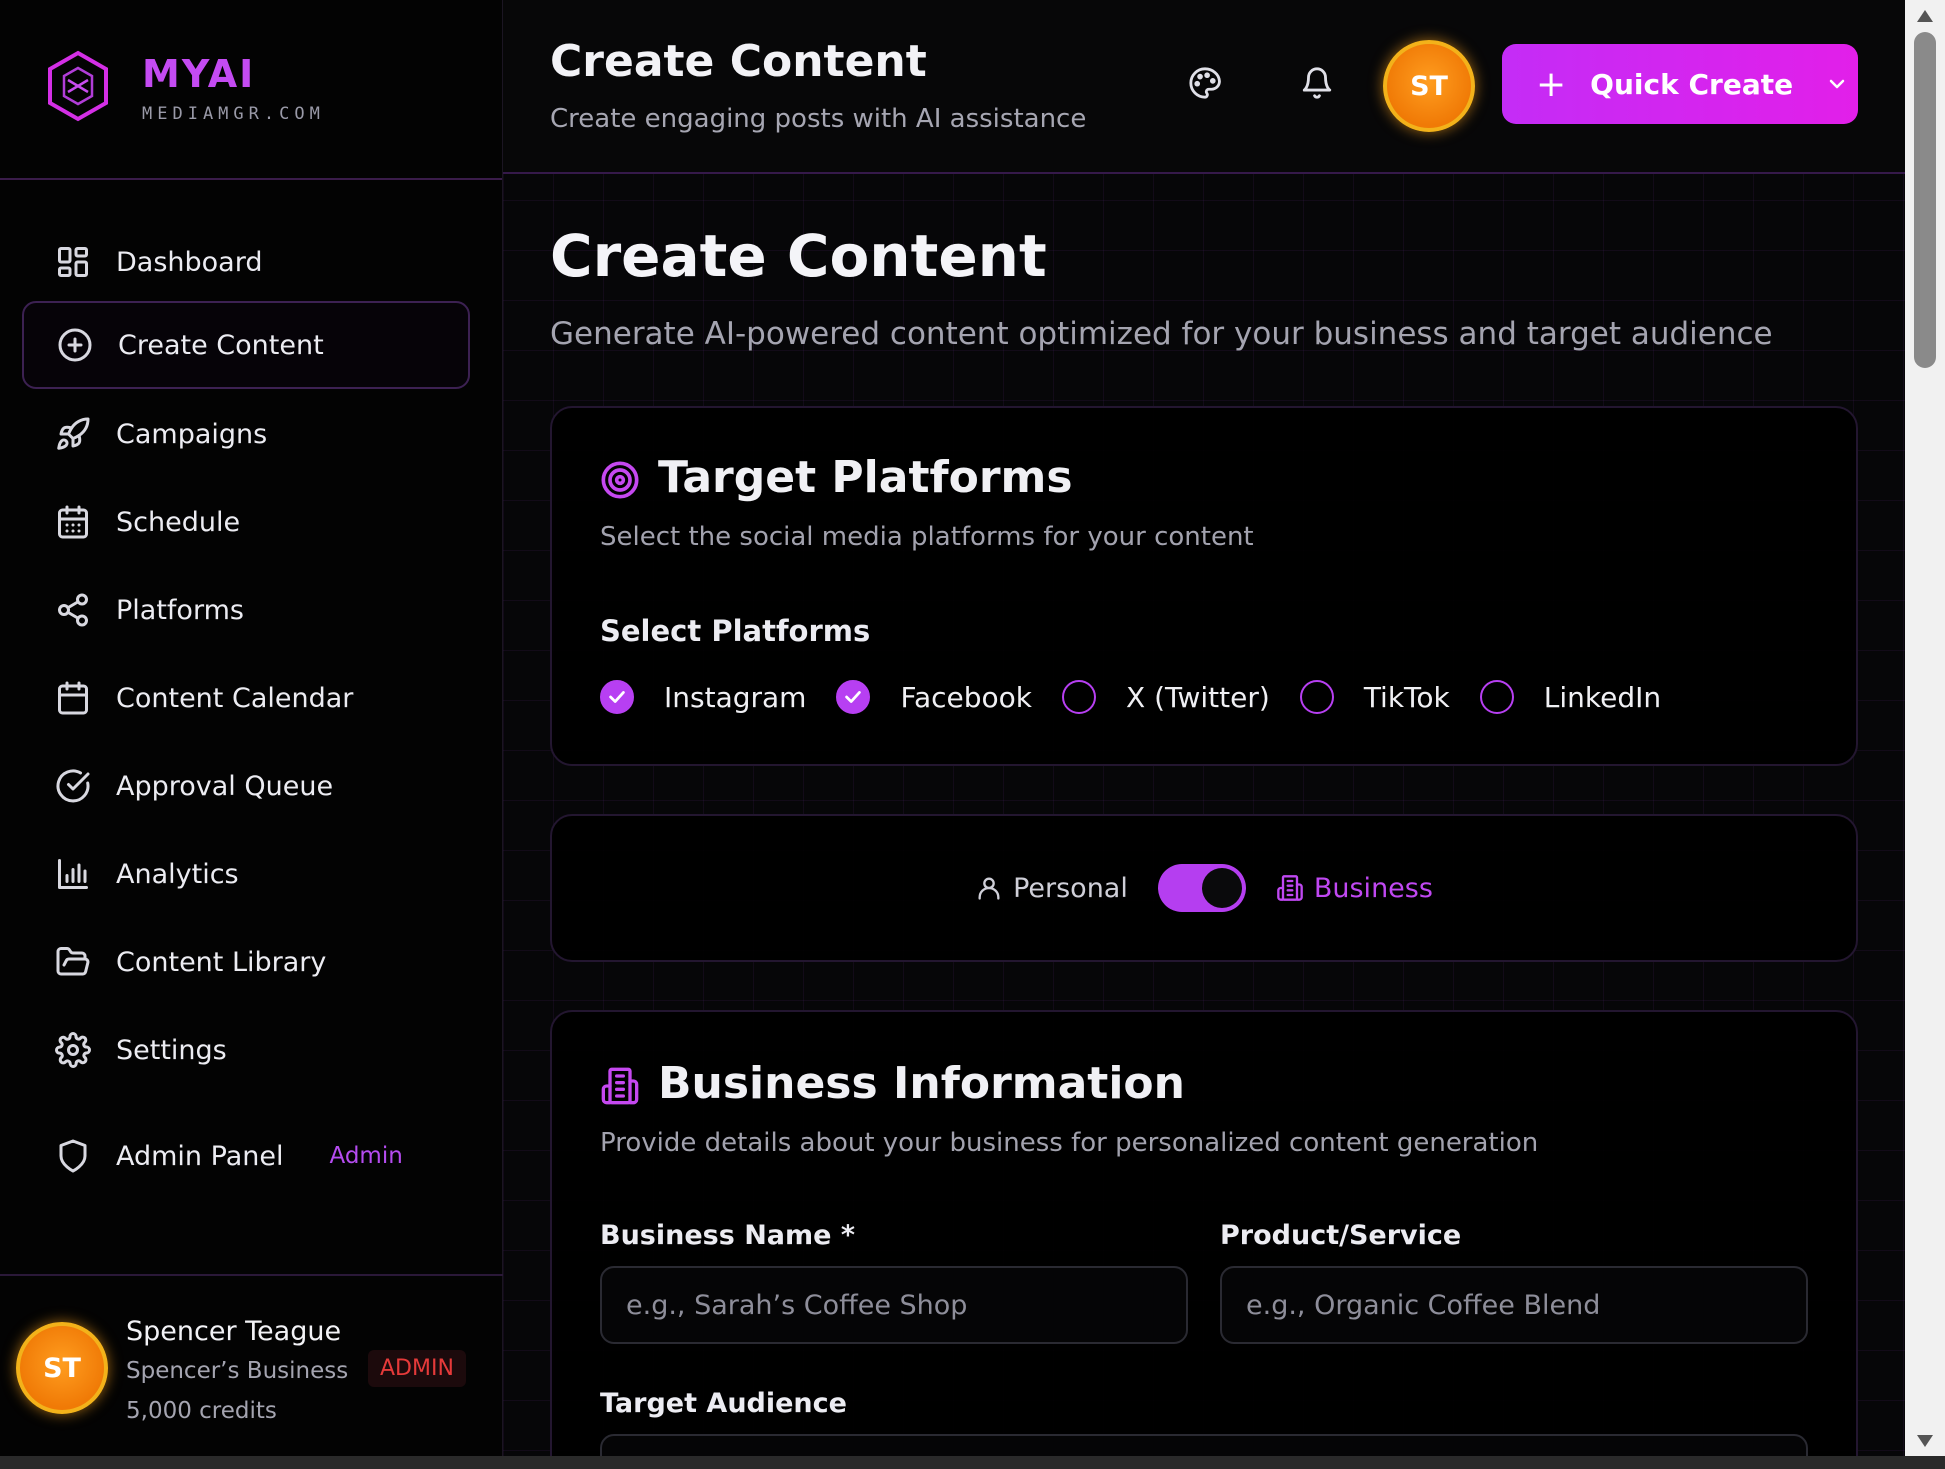 This screenshot has width=1945, height=1469. What do you see at coordinates (972, 1462) in the screenshot?
I see `bottom-edge` at bounding box center [972, 1462].